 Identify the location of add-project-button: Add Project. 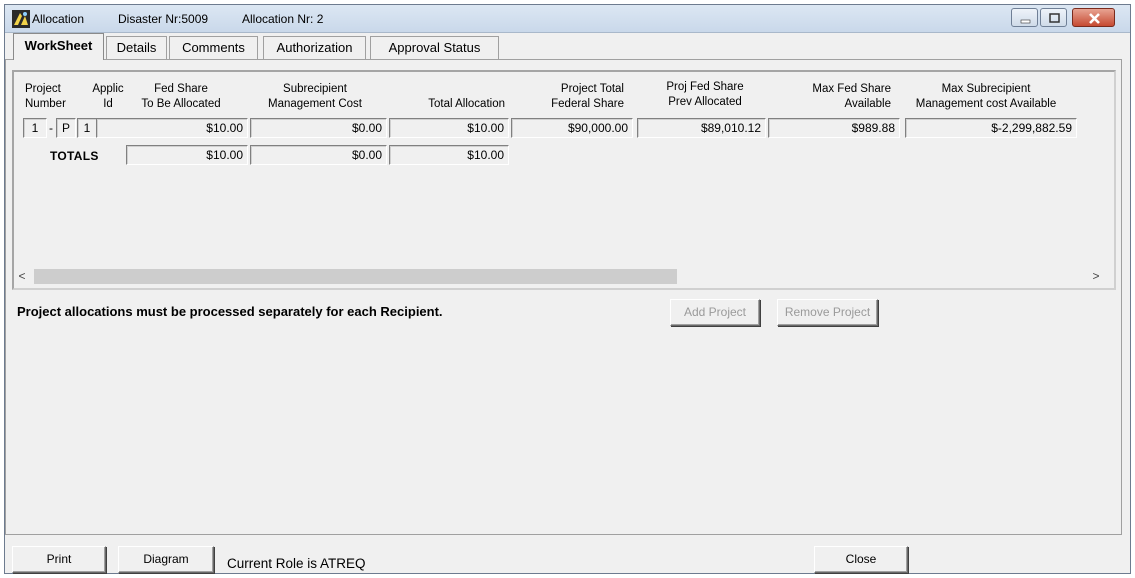
(715, 312).